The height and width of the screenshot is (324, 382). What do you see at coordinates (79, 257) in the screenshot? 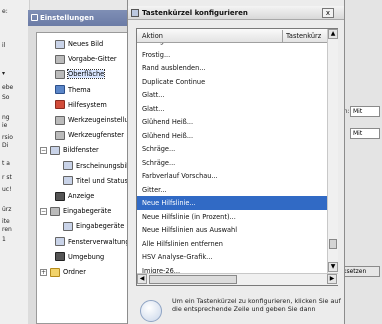
I see `tree-item: Umgebung` at bounding box center [79, 257].